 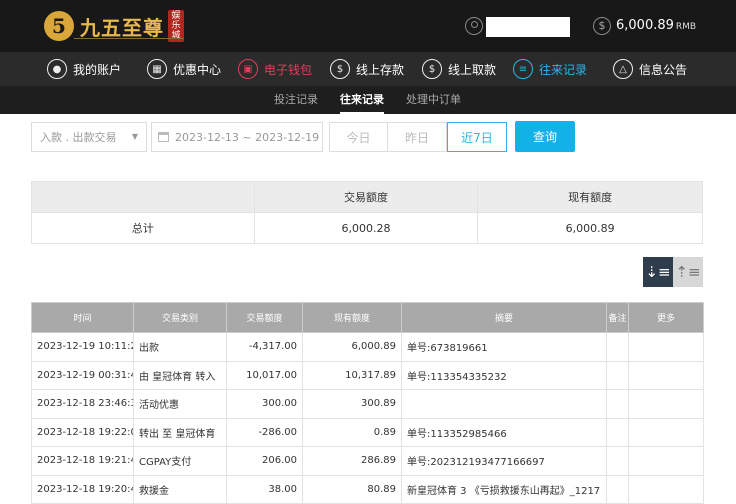 What do you see at coordinates (82, 317) in the screenshot?
I see `col-time: 时间` at bounding box center [82, 317].